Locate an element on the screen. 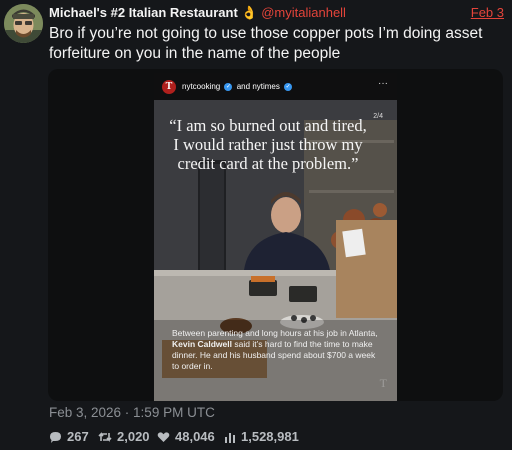  repost-icon is located at coordinates (105, 436).